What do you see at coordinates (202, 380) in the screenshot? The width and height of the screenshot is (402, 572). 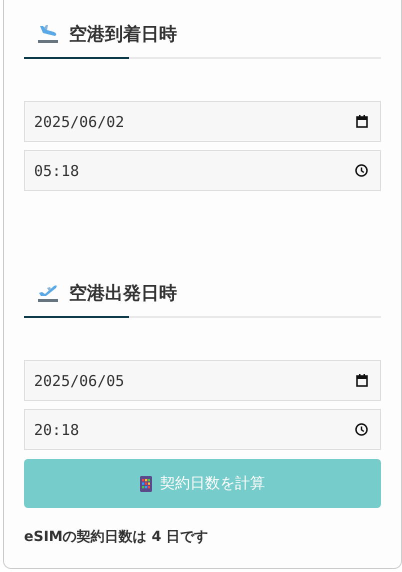 I see `date-field: 2025/06/05` at bounding box center [202, 380].